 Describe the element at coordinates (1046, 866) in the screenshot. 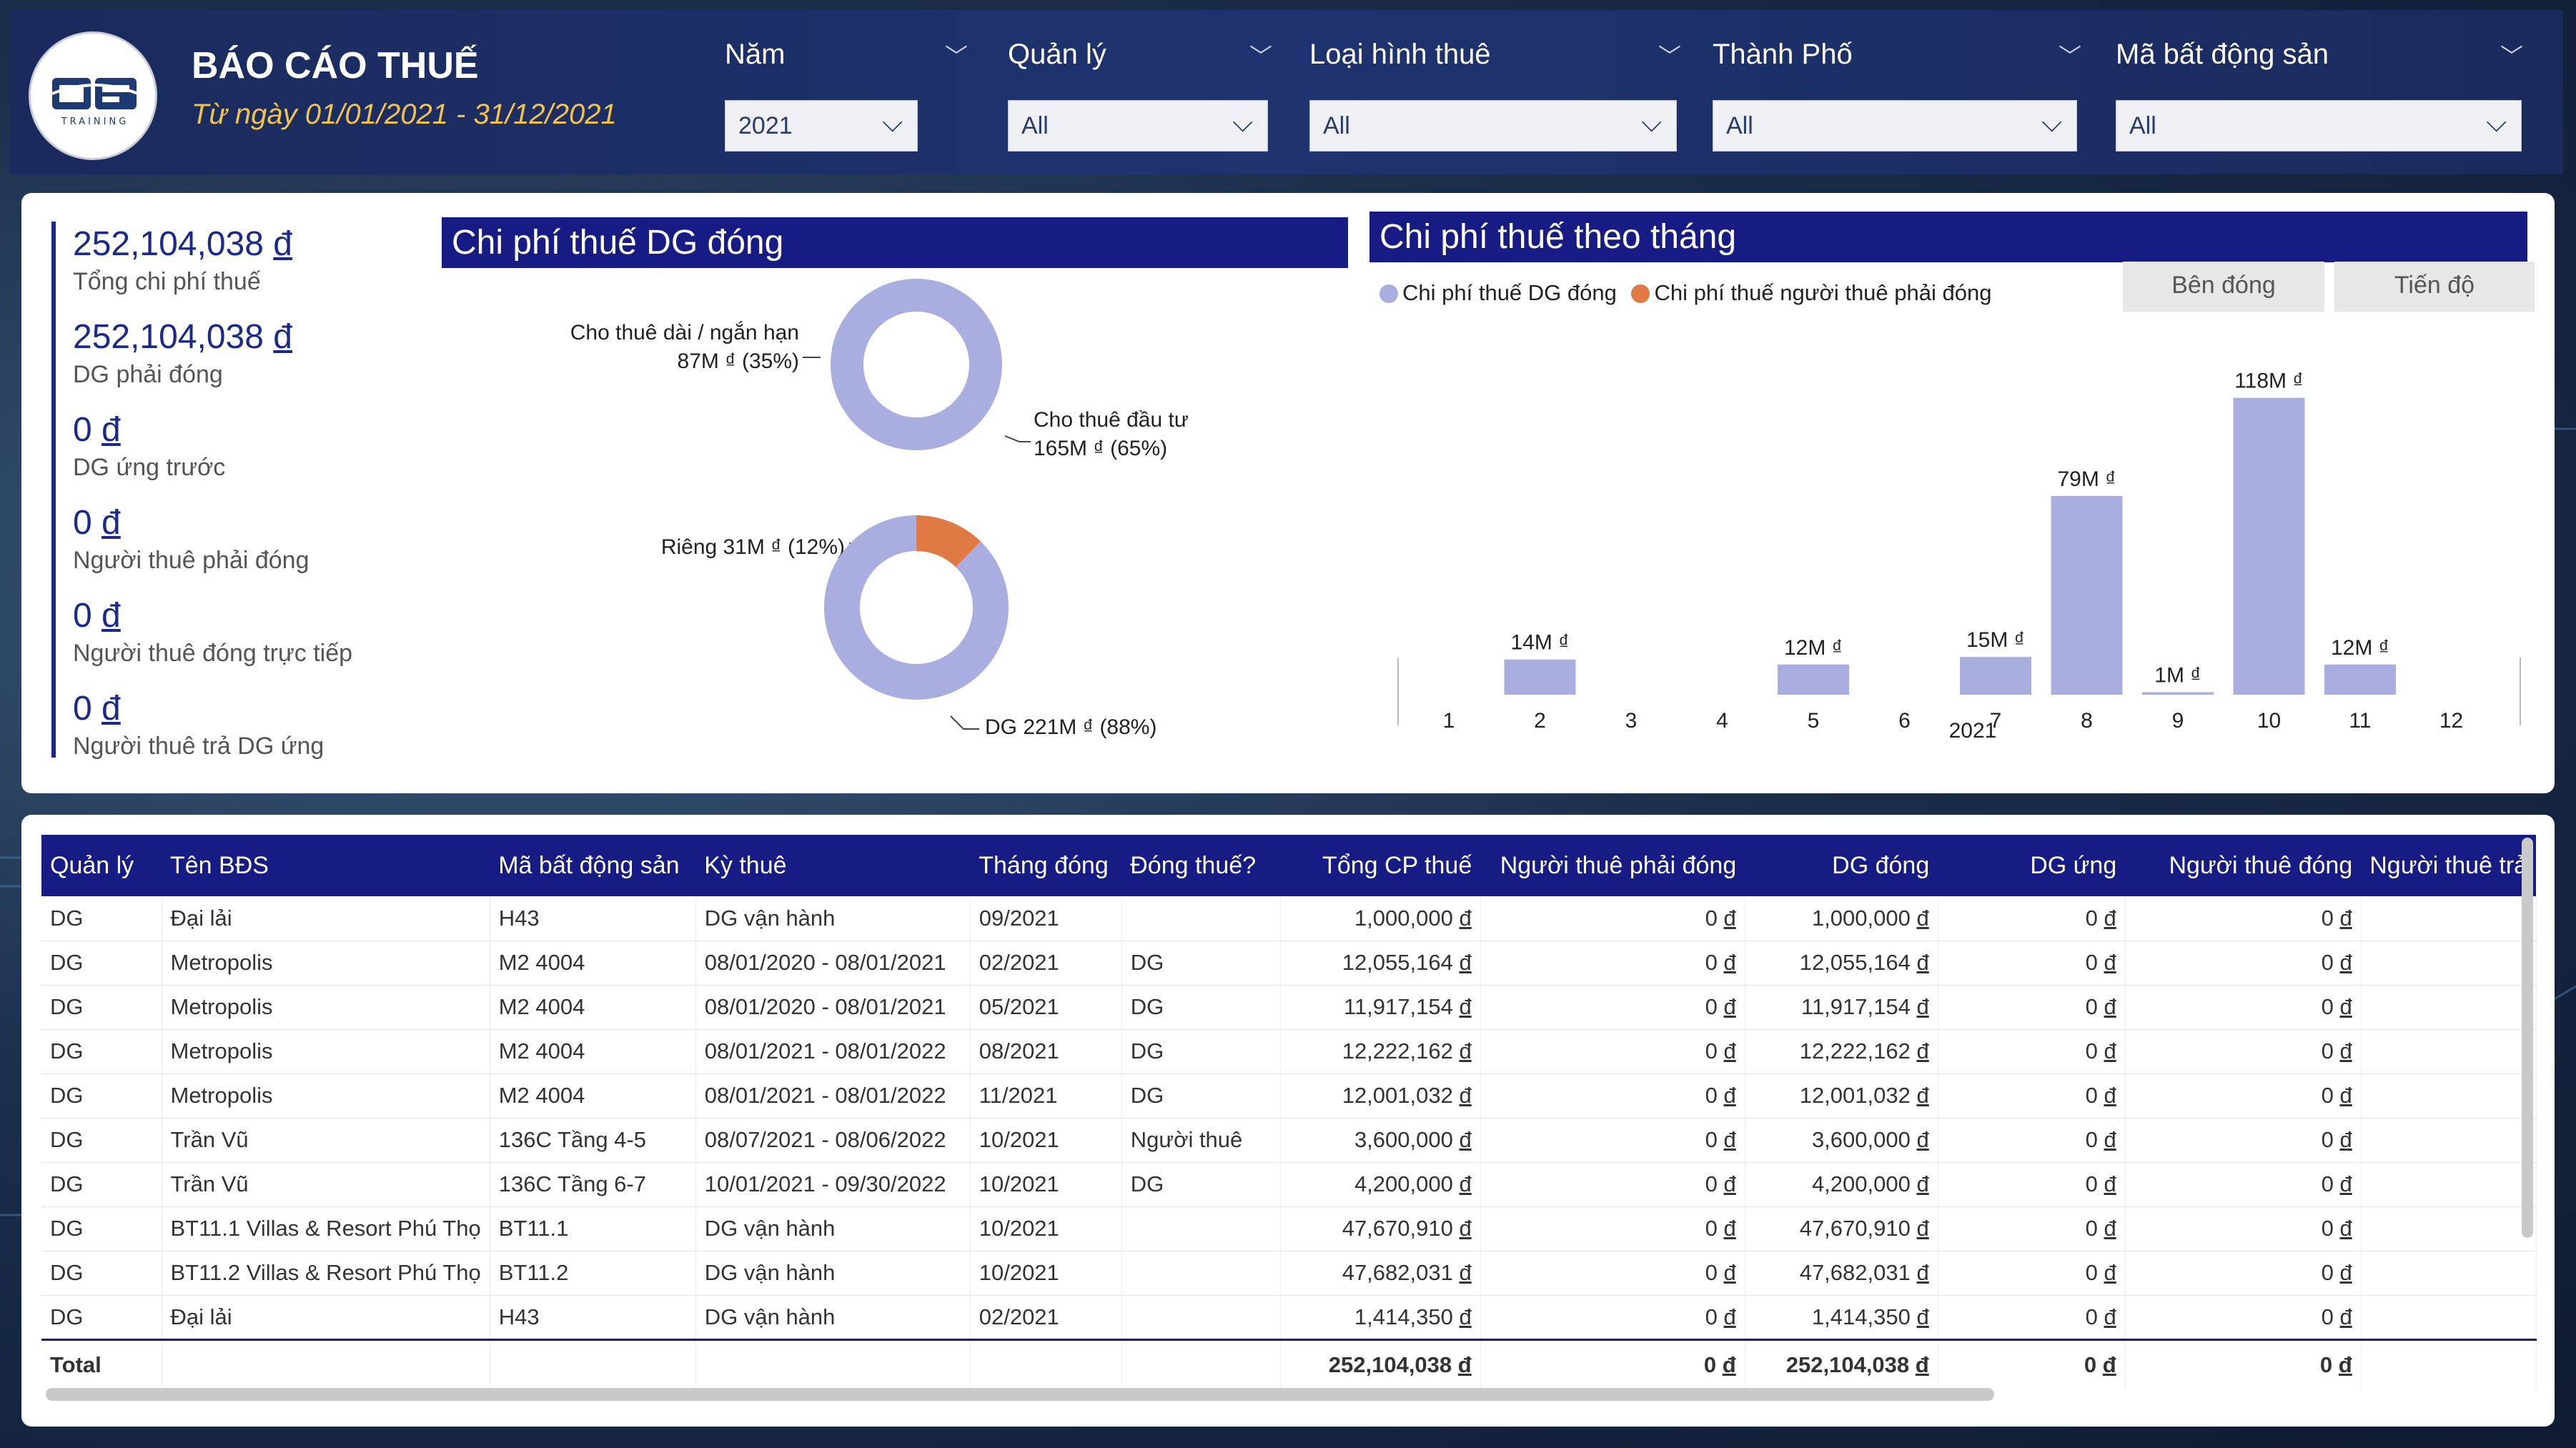

I see `col-header: Tháng đóng` at that location.